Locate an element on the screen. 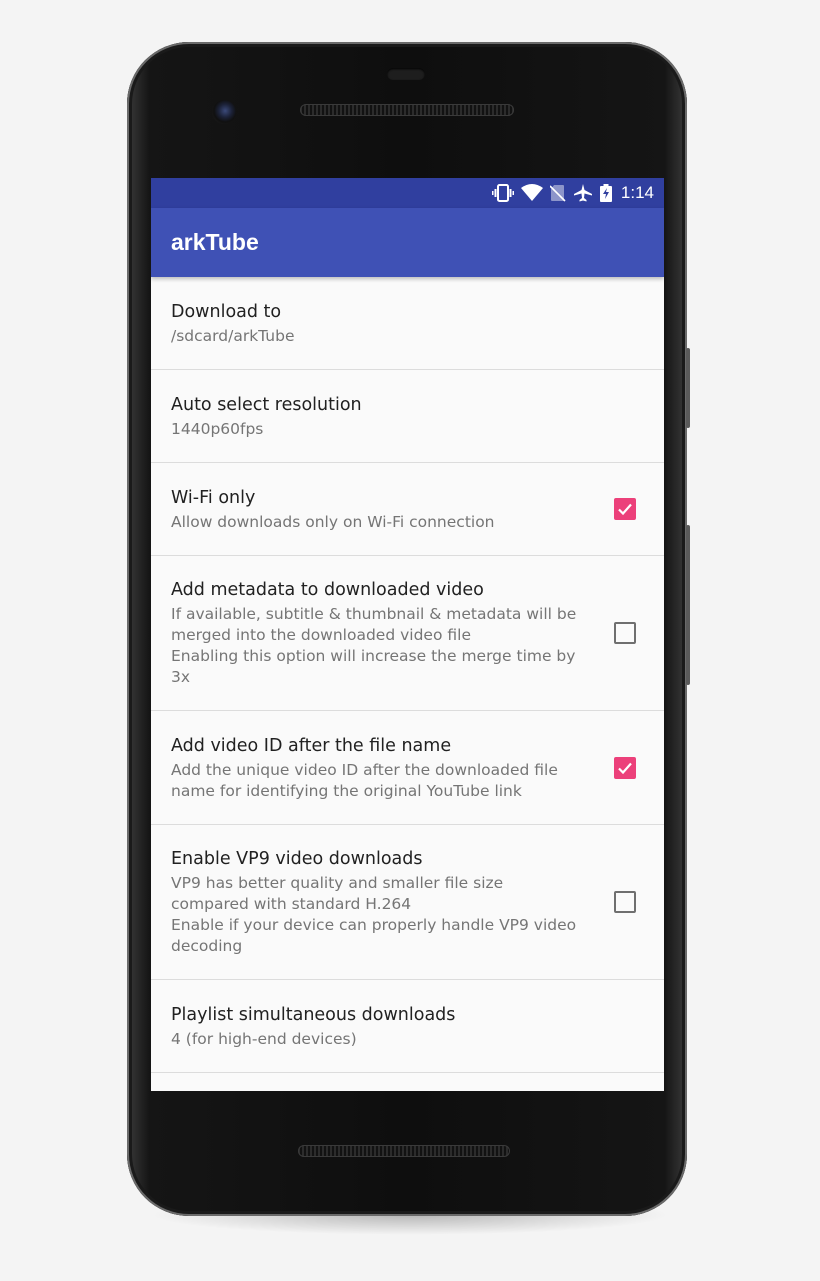 The width and height of the screenshot is (820, 1281). add-metadata-checkbox is located at coordinates (625, 633).